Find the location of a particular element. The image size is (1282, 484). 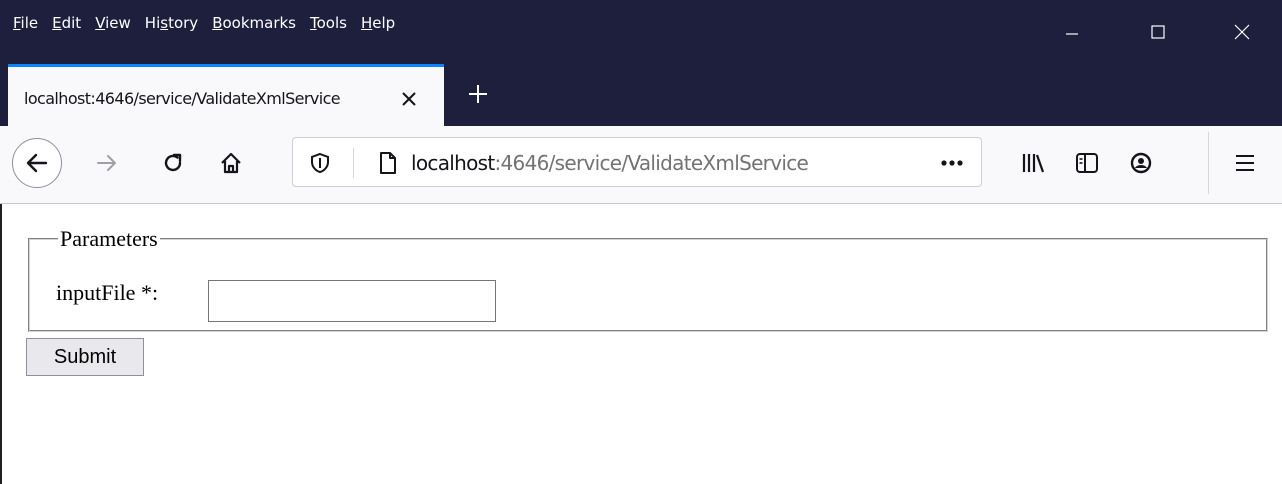

reload-button is located at coordinates (173, 163).